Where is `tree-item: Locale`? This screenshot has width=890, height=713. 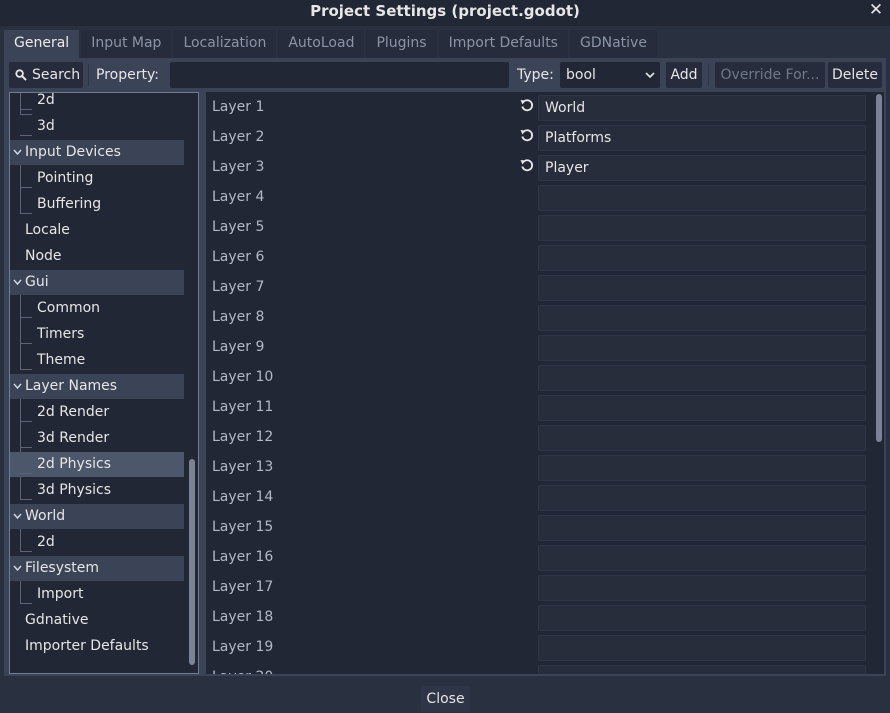 tree-item: Locale is located at coordinates (97, 230).